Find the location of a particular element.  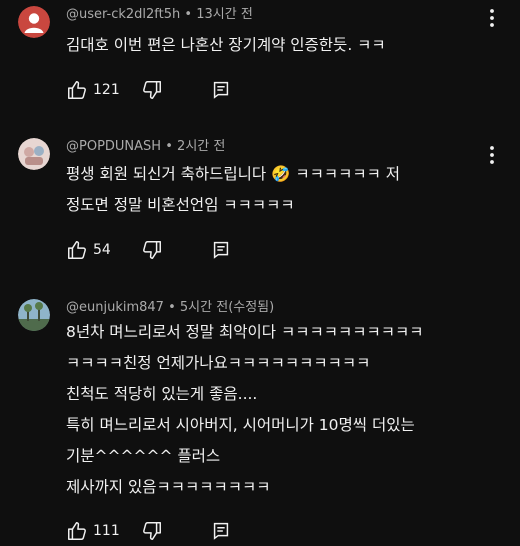

comment-time: 13시간 전 is located at coordinates (224, 14).